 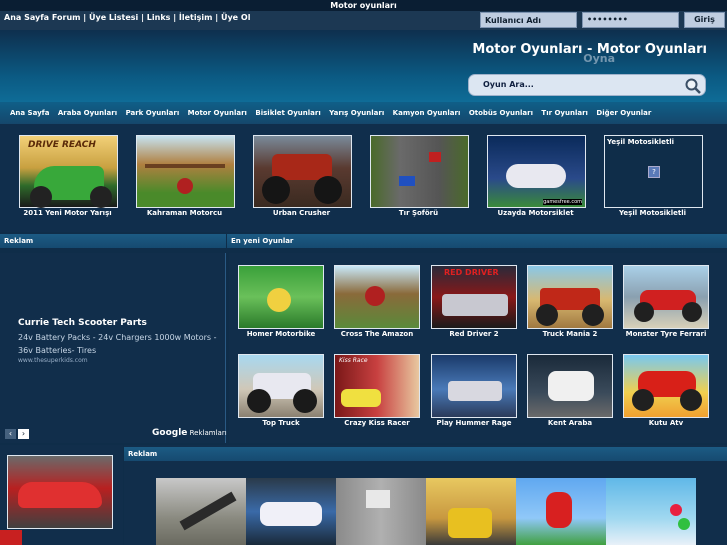 What do you see at coordinates (301, 213) in the screenshot?
I see `featured-caption: Urban Crusher` at bounding box center [301, 213].